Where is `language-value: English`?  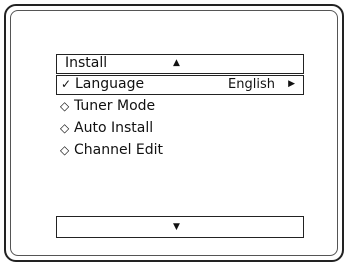
language-value: English is located at coordinates (251, 84).